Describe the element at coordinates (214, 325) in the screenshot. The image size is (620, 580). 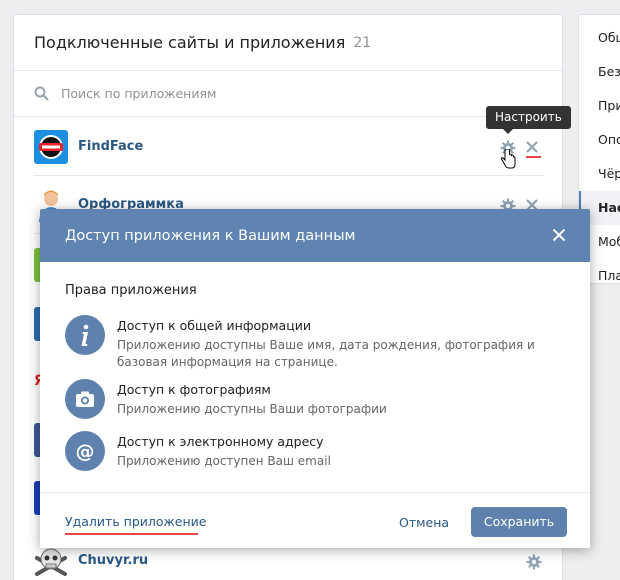
I see `permission-title: Доступ к общей информации` at that location.